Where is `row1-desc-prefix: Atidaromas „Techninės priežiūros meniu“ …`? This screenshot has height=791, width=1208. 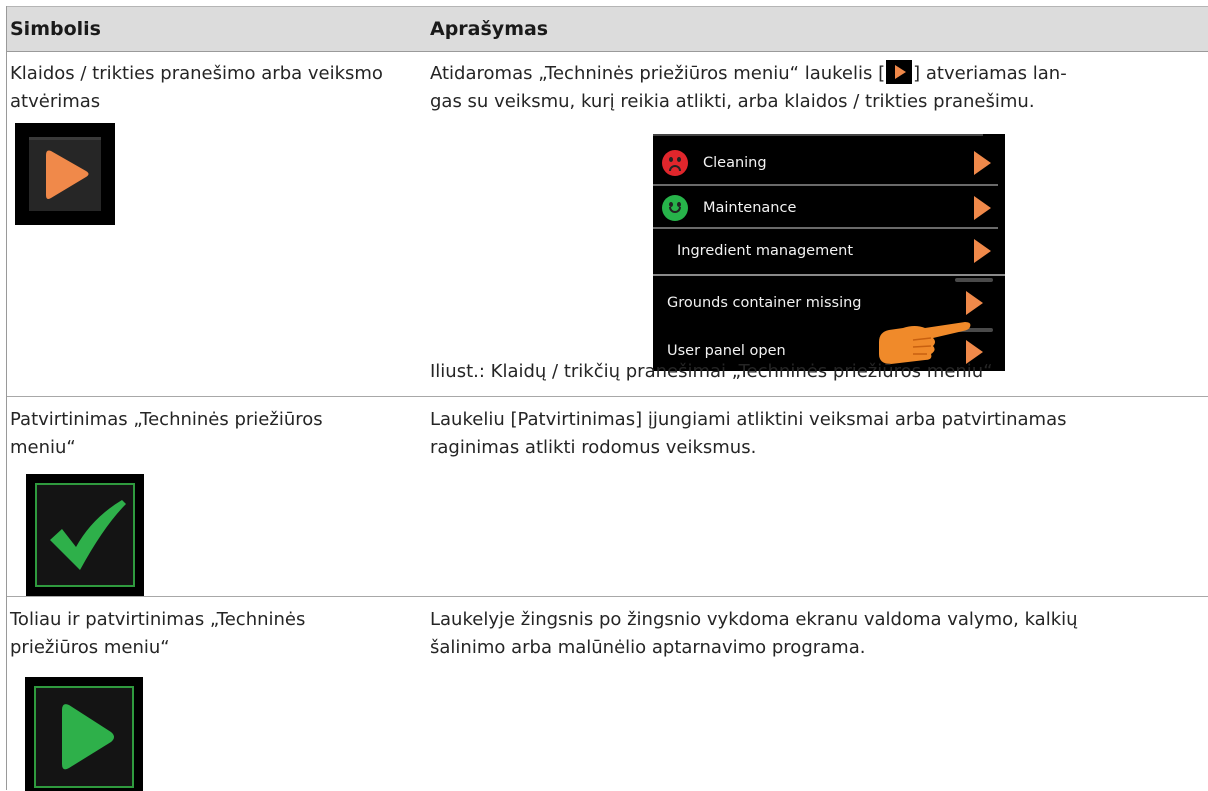
row1-desc-prefix: Atidaromas „Techninės priežiūros meniu“ … is located at coordinates (658, 73).